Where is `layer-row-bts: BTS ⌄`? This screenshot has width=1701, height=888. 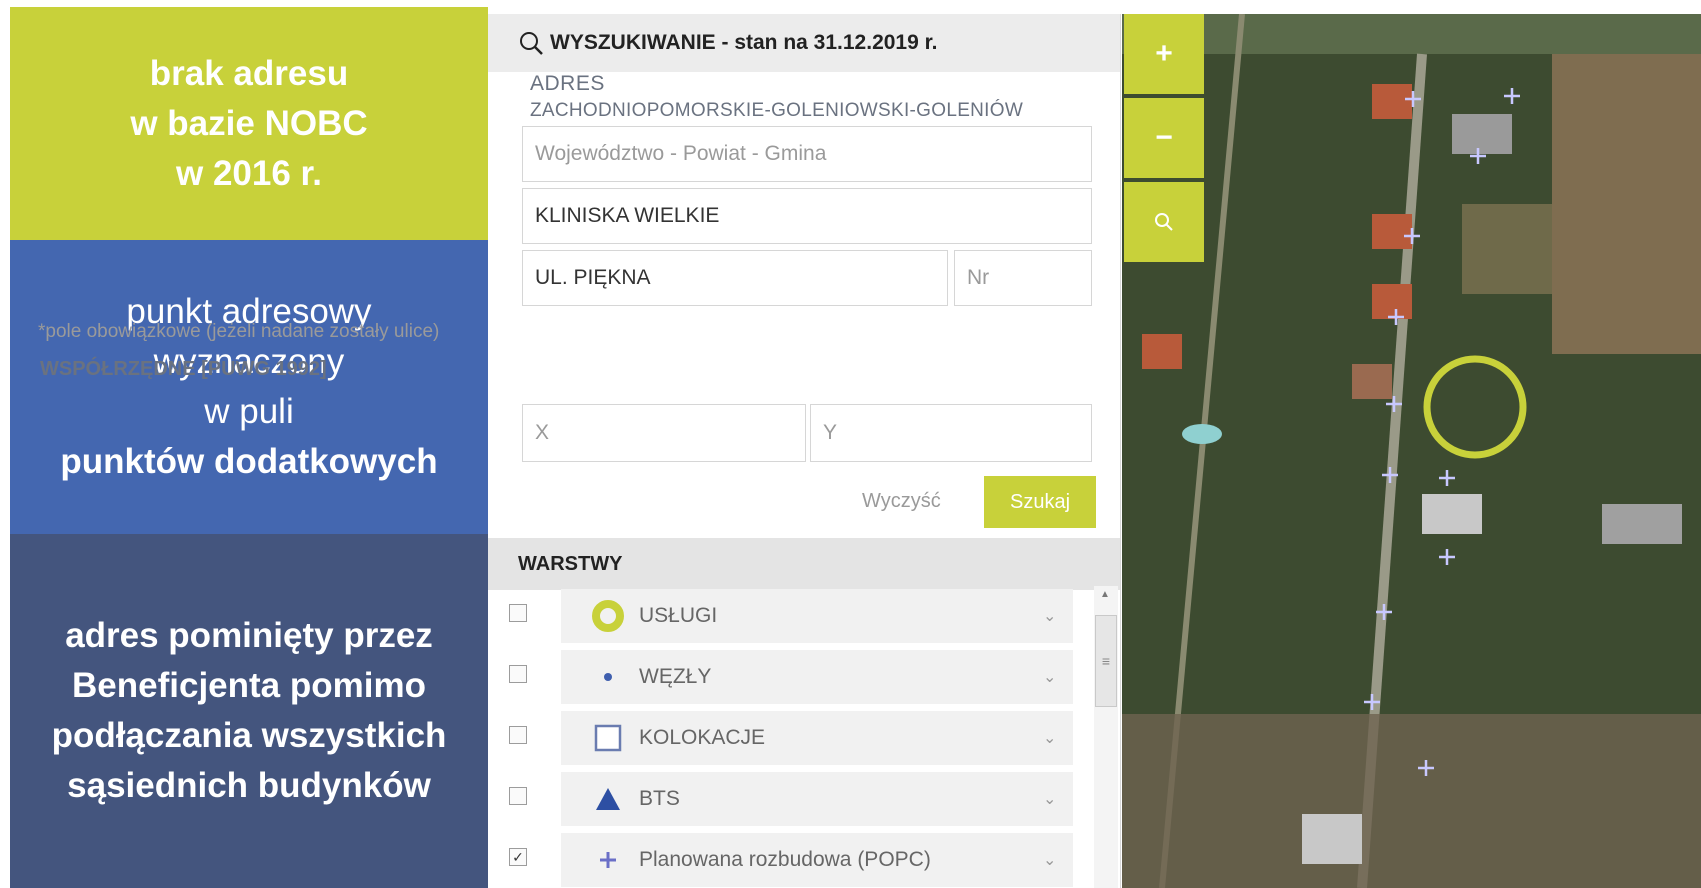 layer-row-bts: BTS ⌄ is located at coordinates (783, 798).